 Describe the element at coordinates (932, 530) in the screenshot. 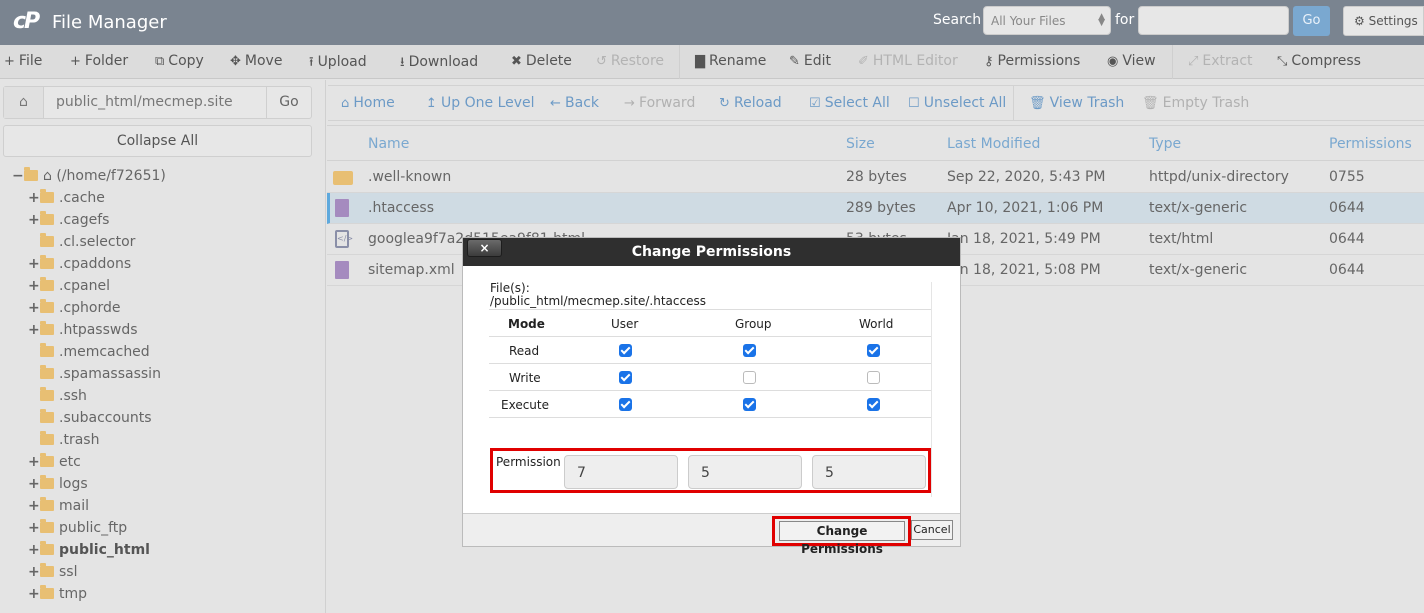

I see `cancel-button: Cancel` at that location.